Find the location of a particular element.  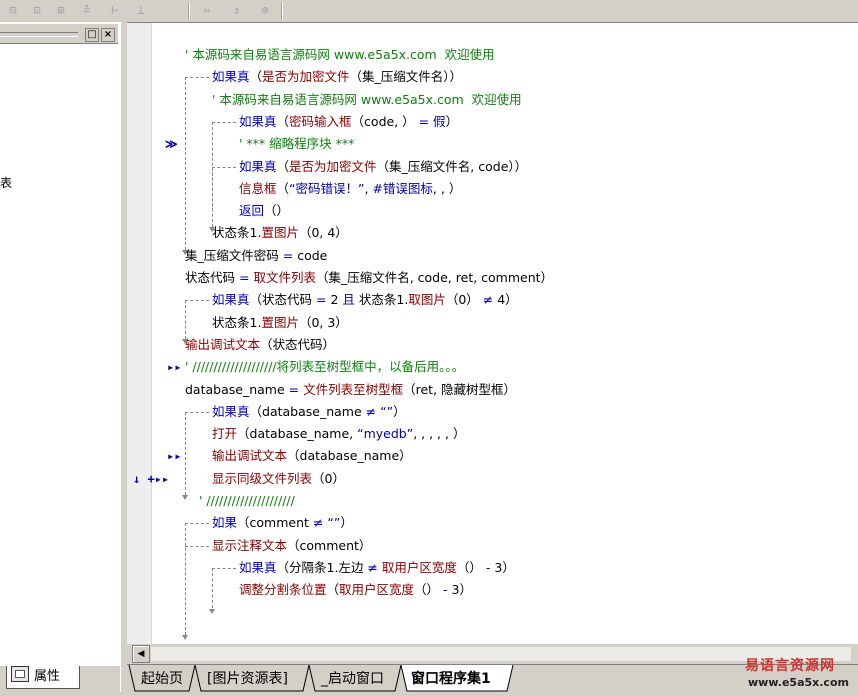

align-left-icon: ⊟ is located at coordinates (13, 10).